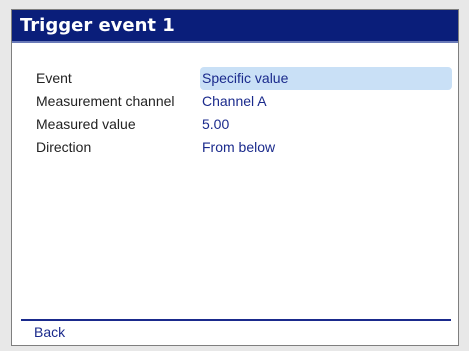 This screenshot has height=351, width=469. What do you see at coordinates (326, 124) in the screenshot?
I see `param-value-measured-value: 5.00` at bounding box center [326, 124].